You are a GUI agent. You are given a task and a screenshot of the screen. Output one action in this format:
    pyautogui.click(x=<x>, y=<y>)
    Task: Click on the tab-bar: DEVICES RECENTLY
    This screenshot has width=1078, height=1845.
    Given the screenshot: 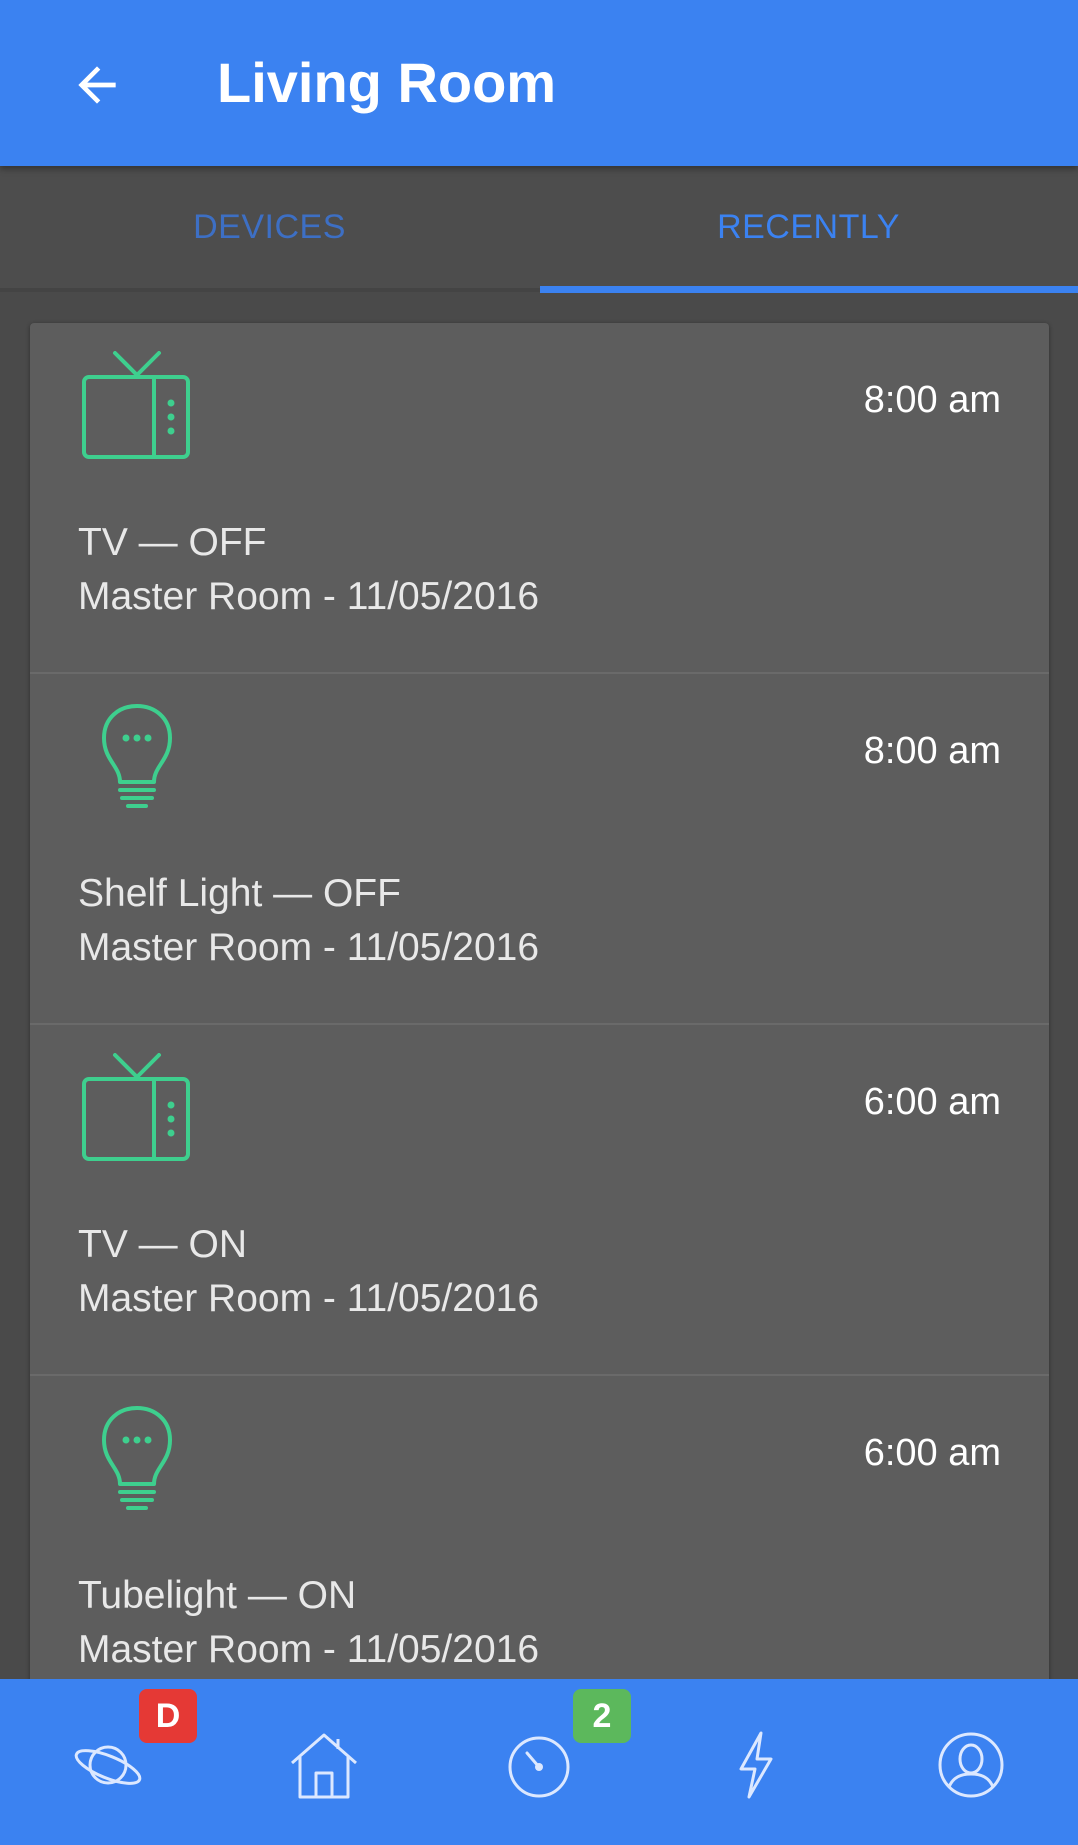 What is the action you would take?
    pyautogui.click(x=539, y=229)
    